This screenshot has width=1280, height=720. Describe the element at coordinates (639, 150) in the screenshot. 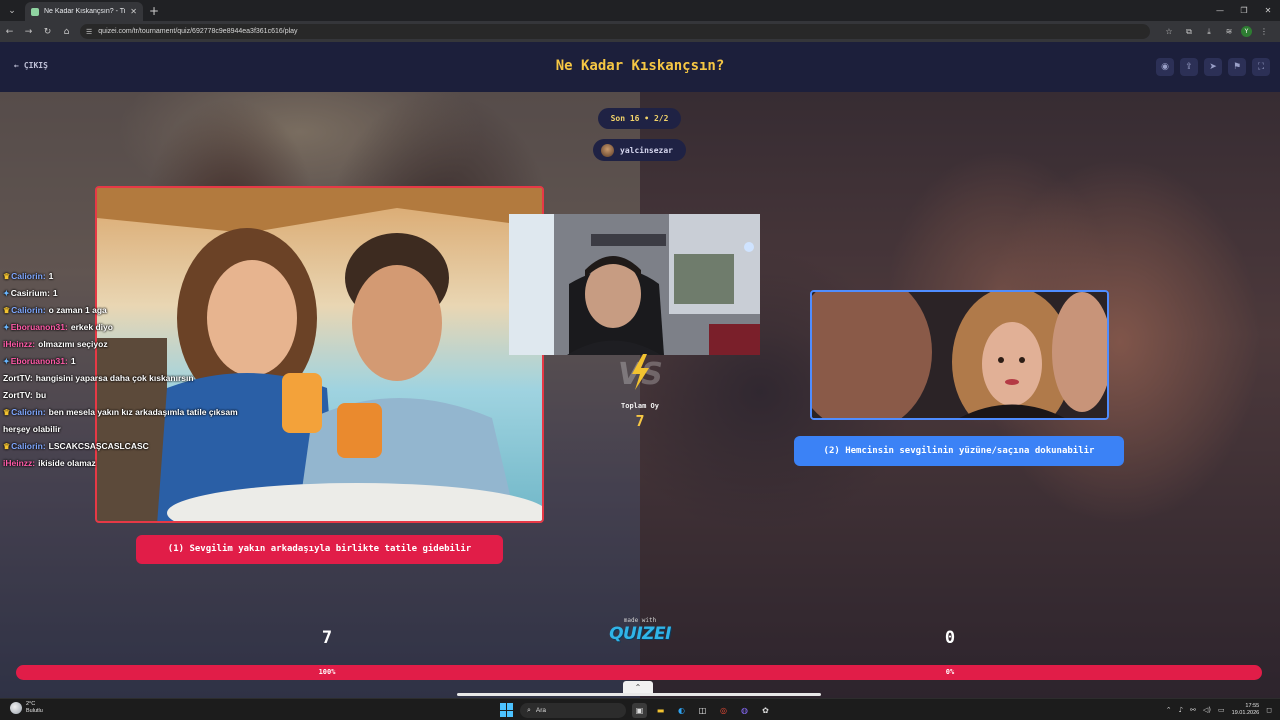

I see `author-badge: yalcinsezar` at that location.